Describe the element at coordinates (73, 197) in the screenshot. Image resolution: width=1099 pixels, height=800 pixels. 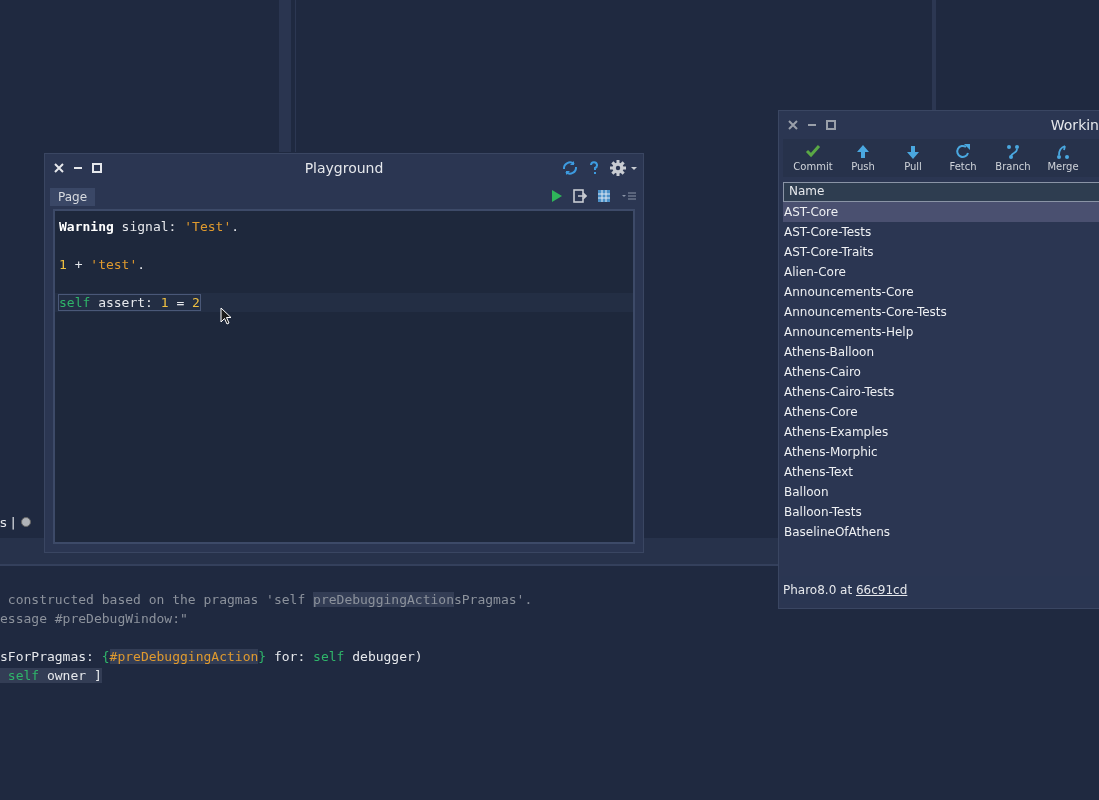
I see `tab: Page` at that location.